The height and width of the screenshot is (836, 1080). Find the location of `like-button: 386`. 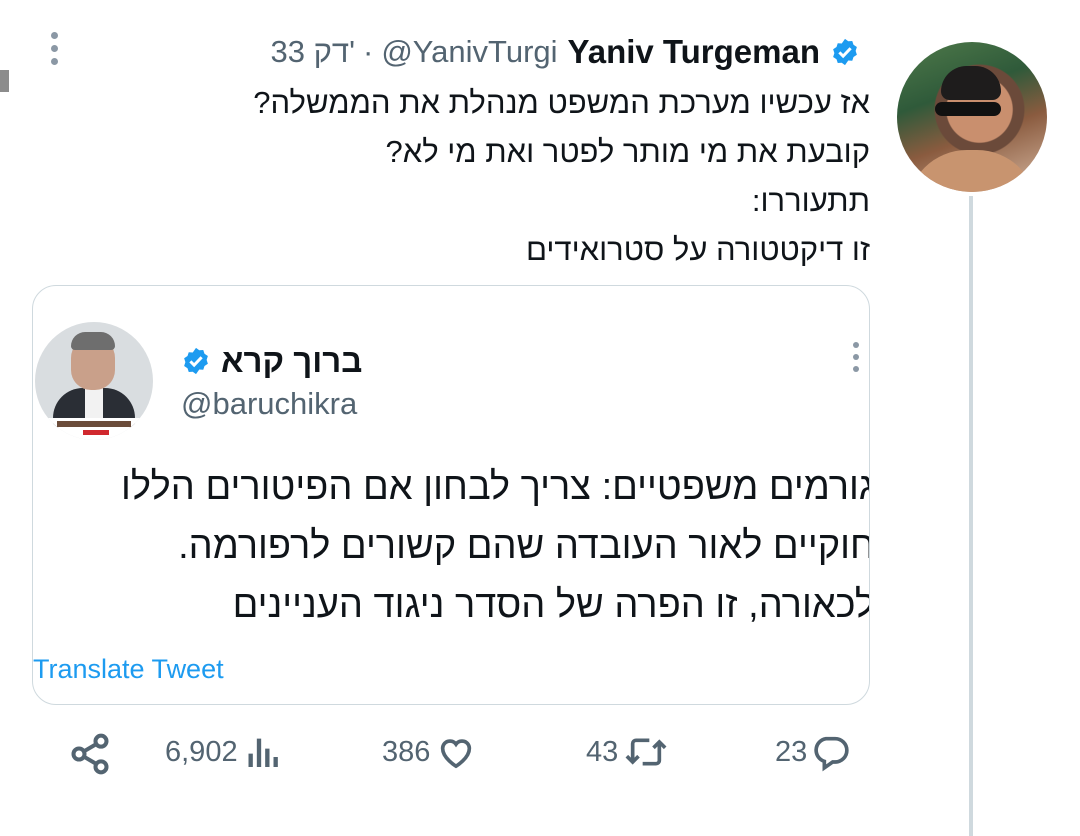

like-button: 386 is located at coordinates (430, 752).